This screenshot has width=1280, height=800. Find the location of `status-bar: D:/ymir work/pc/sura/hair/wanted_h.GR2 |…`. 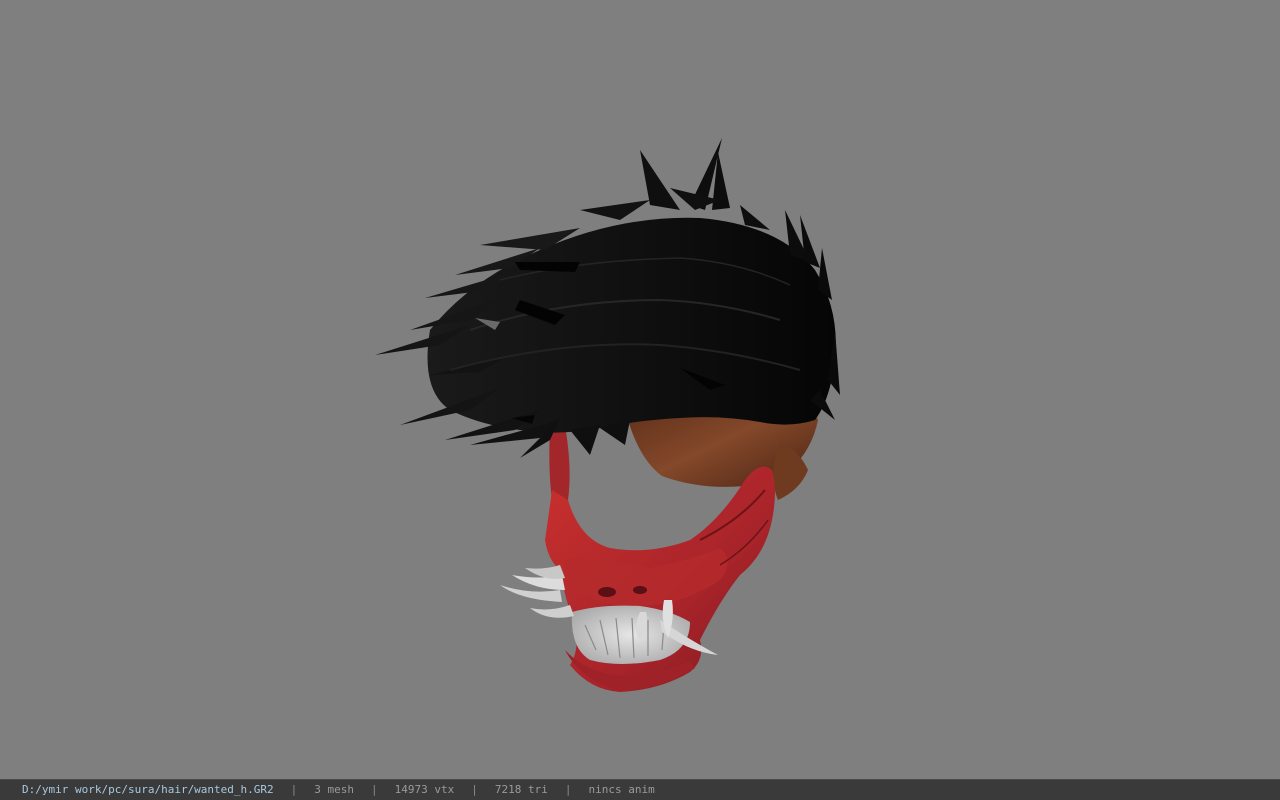

status-bar: D:/ymir work/pc/sura/hair/wanted_h.GR2 |… is located at coordinates (640, 789).